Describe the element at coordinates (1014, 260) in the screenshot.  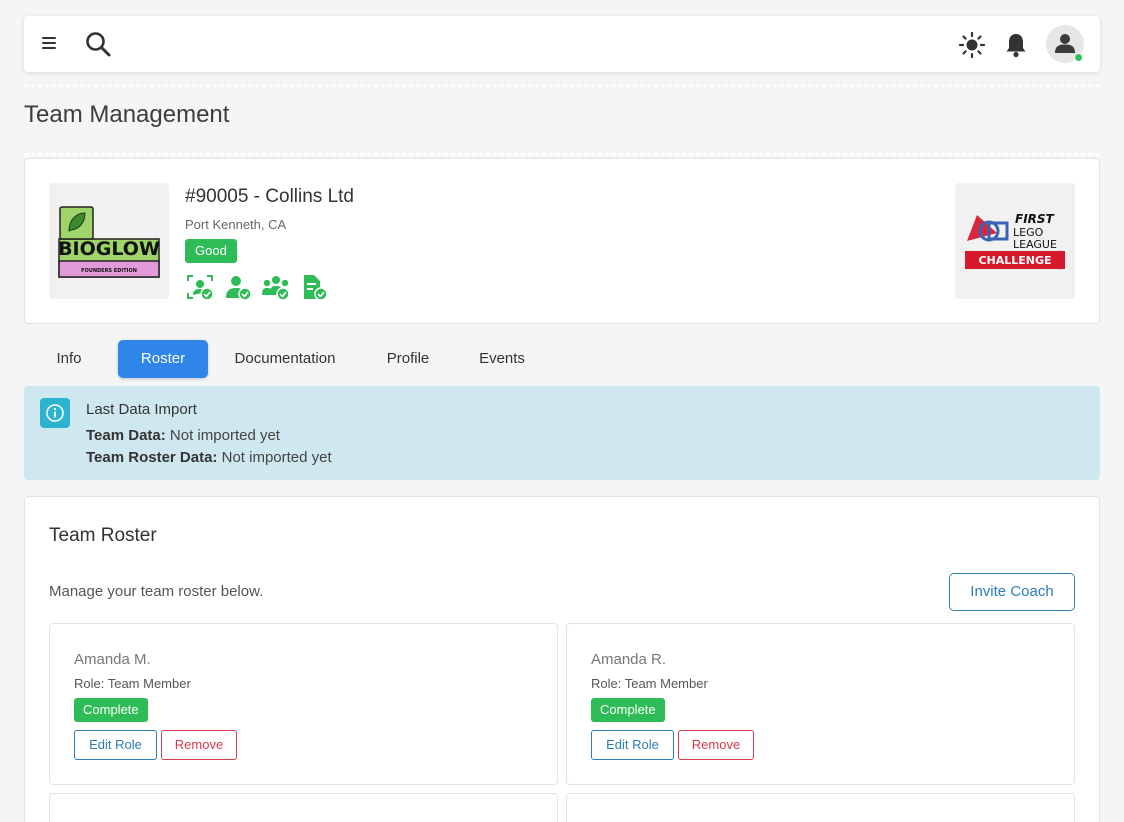
I see `program-logo-banner: CHALLENGE` at that location.